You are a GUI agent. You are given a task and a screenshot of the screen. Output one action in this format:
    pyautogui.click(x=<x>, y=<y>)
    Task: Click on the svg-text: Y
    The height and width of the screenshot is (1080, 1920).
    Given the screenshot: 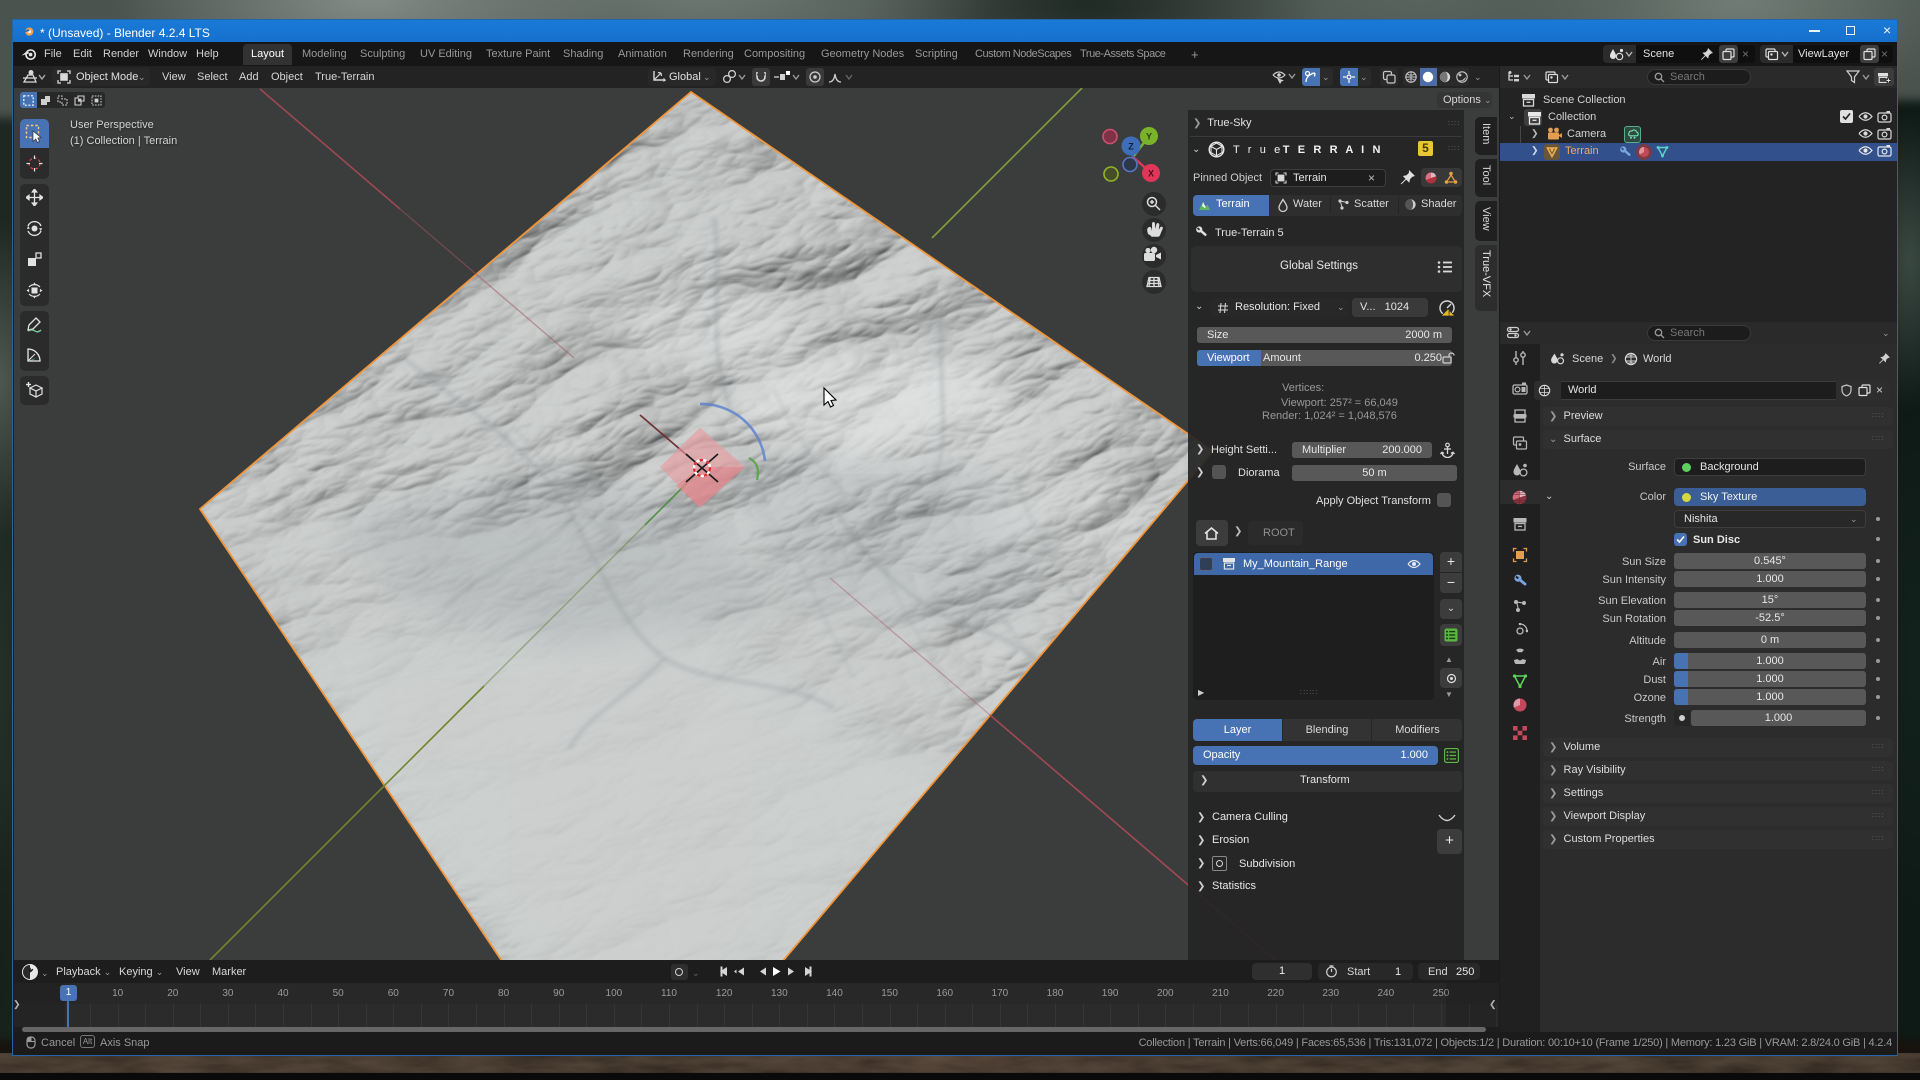 What is the action you would take?
    pyautogui.click(x=1149, y=137)
    